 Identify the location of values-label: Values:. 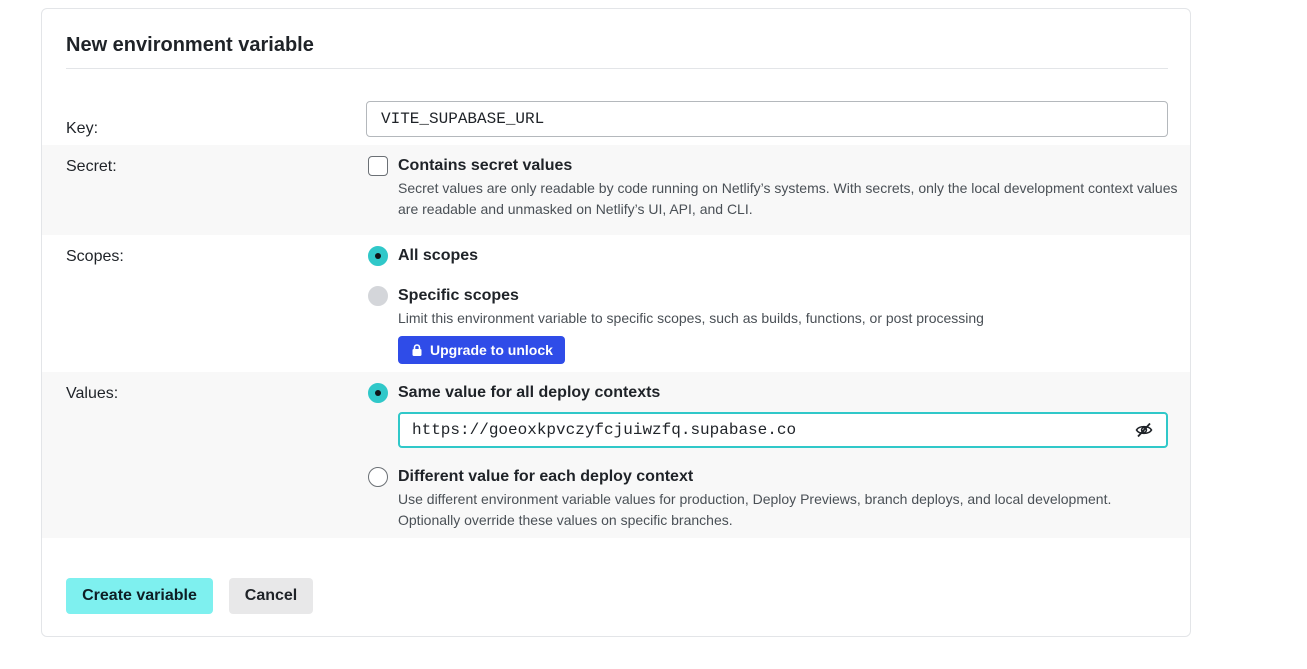
(92, 393).